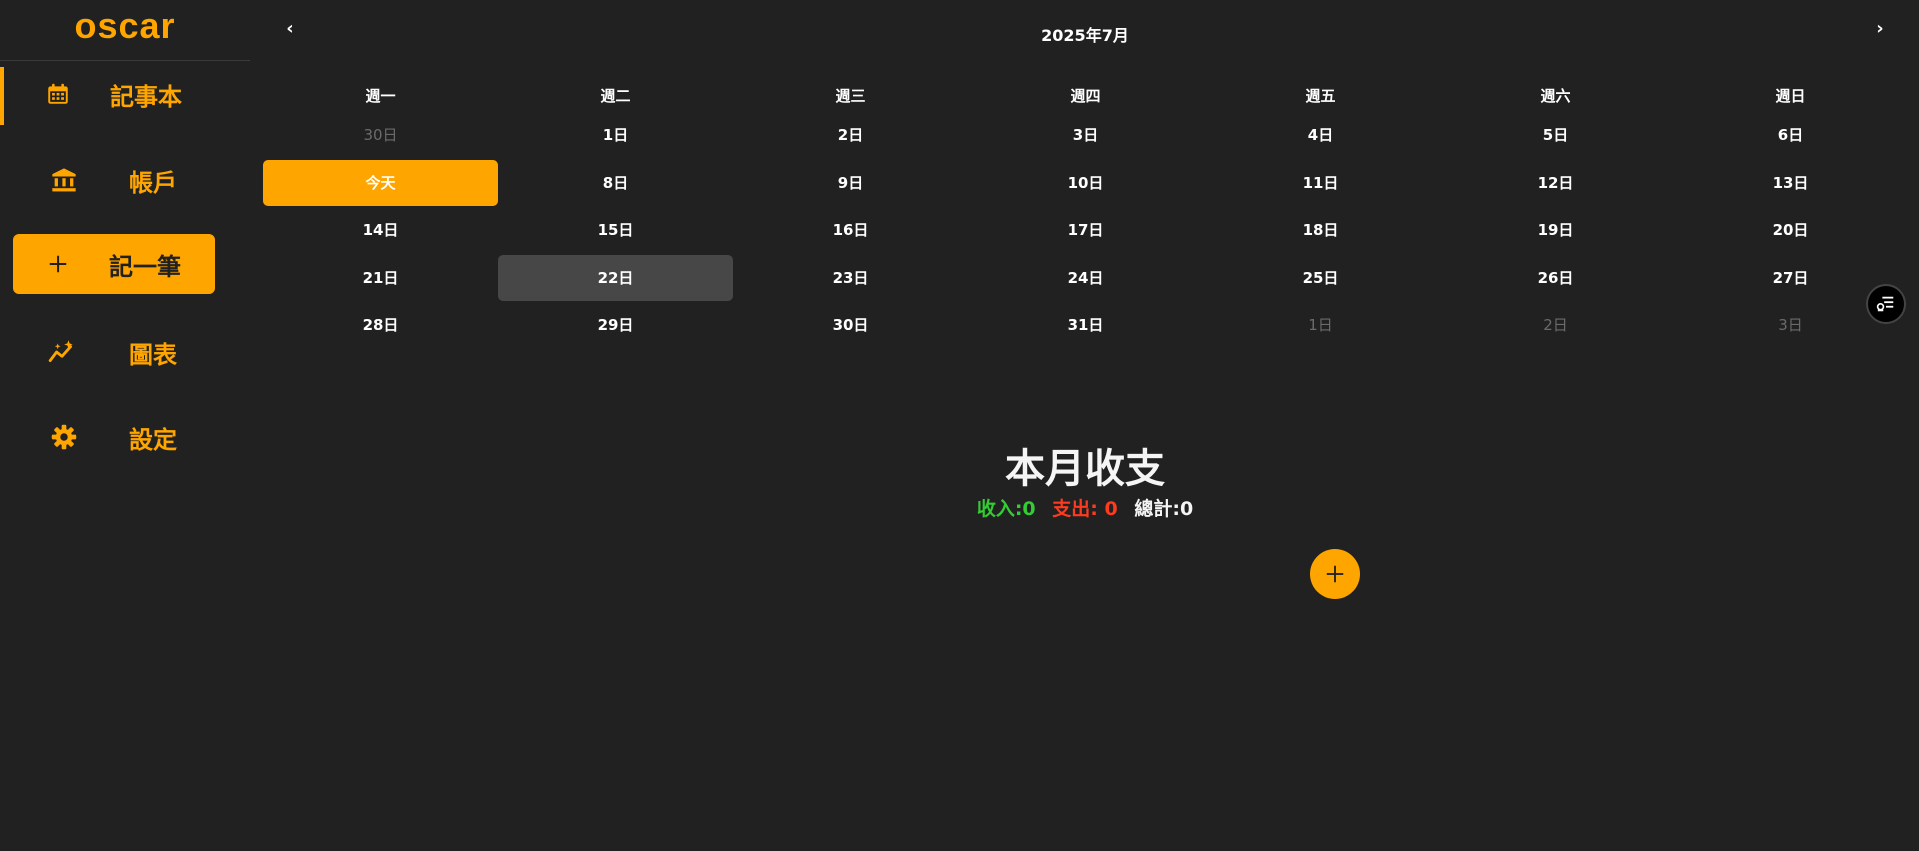 The width and height of the screenshot is (1919, 851). Describe the element at coordinates (615, 183) in the screenshot. I see `day-cell: 8日` at that location.